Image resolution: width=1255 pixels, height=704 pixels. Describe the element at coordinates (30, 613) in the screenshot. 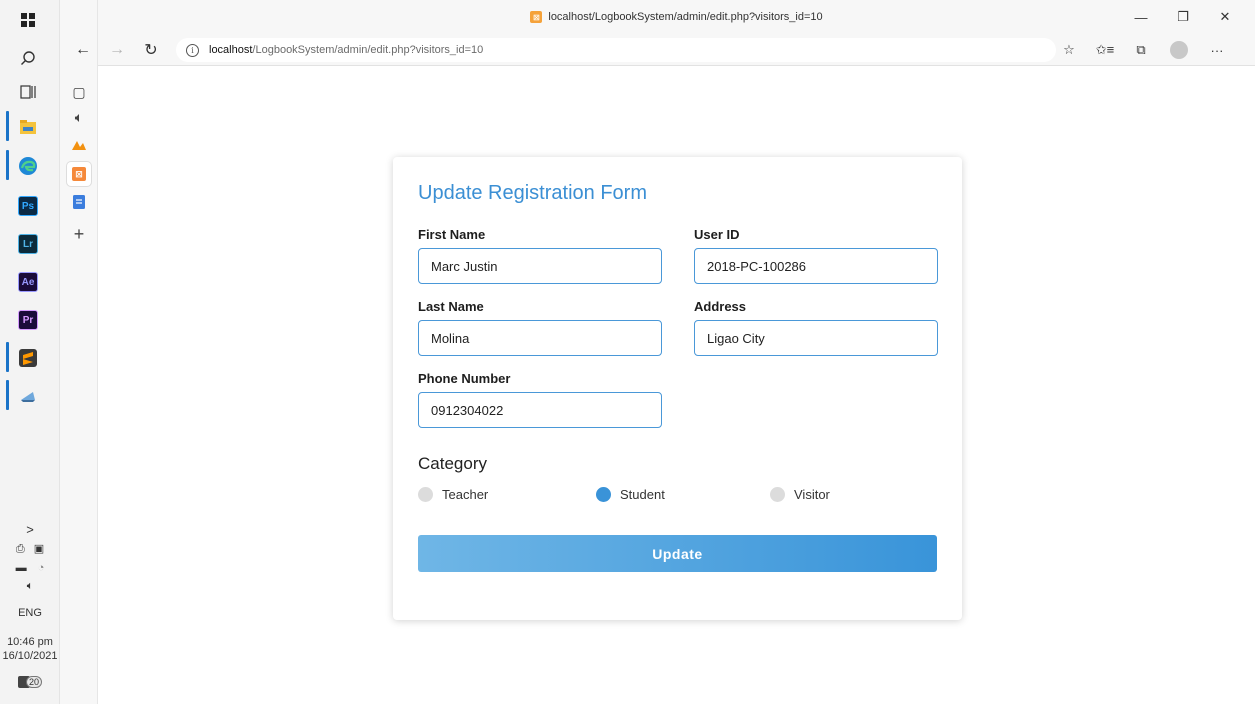

I see `language-indicator: ENG` at that location.